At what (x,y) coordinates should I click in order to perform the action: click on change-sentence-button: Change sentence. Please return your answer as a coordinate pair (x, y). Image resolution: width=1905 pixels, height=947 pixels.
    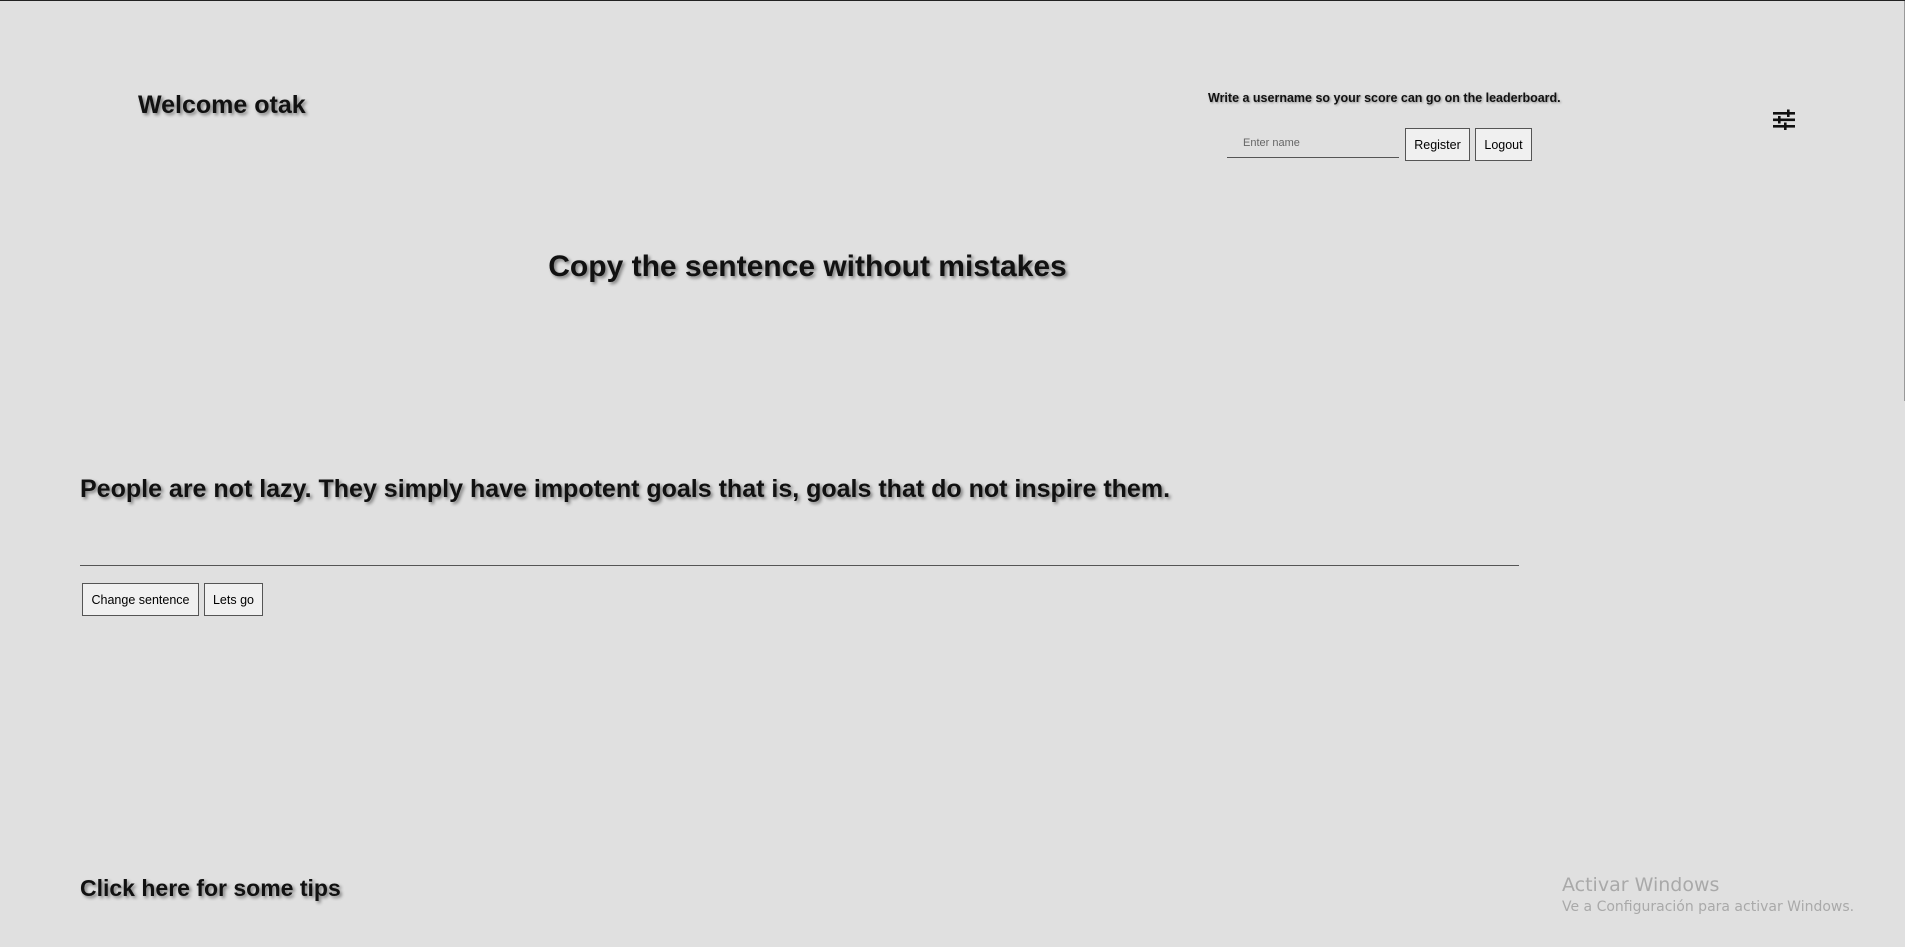
    Looking at the image, I should click on (140, 599).